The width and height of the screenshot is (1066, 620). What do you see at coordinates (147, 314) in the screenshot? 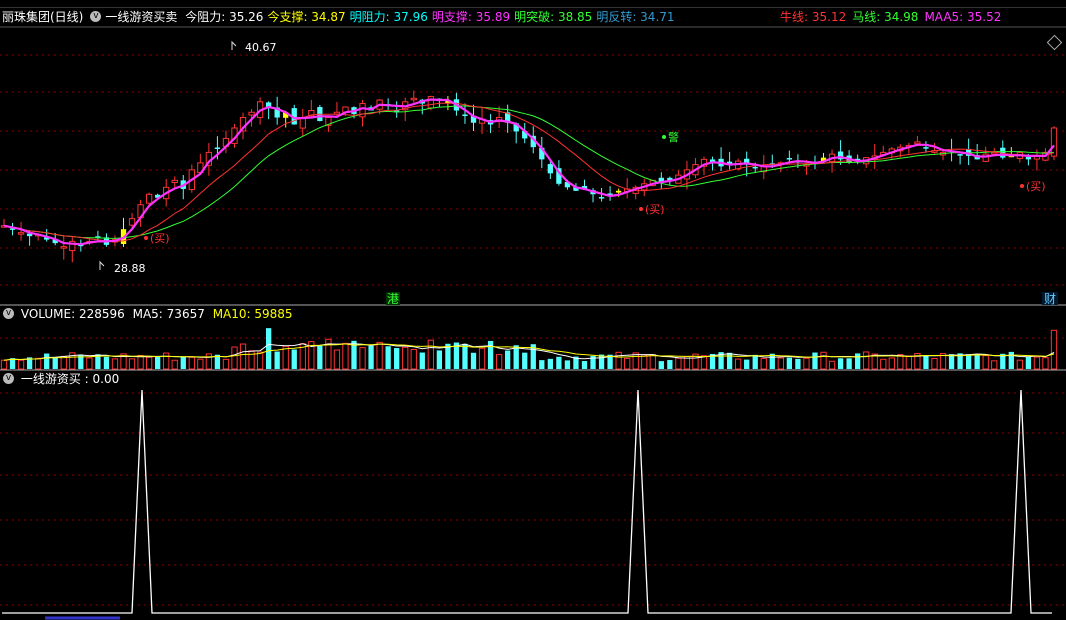
I see `volume-ma5-label: MA5:` at bounding box center [147, 314].